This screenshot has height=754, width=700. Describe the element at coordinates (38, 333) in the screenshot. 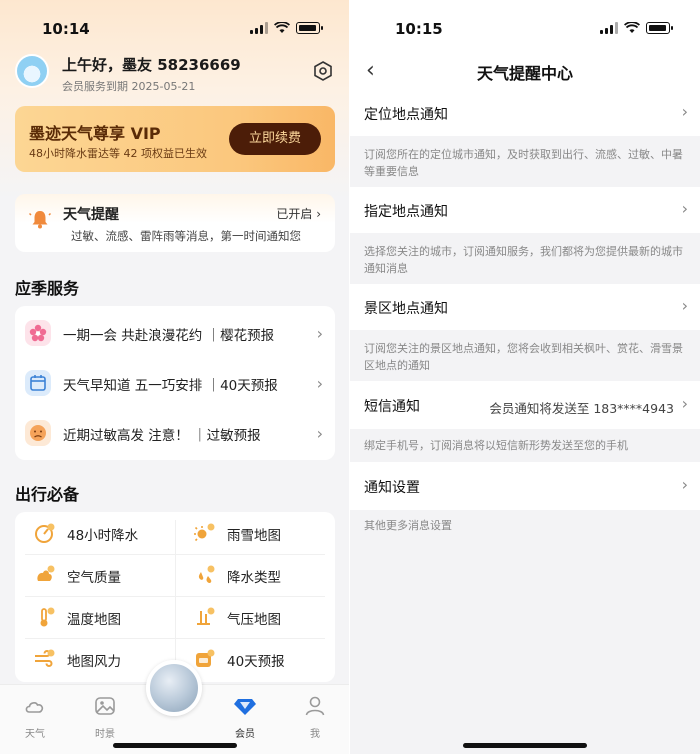

I see `sakura-icon` at that location.